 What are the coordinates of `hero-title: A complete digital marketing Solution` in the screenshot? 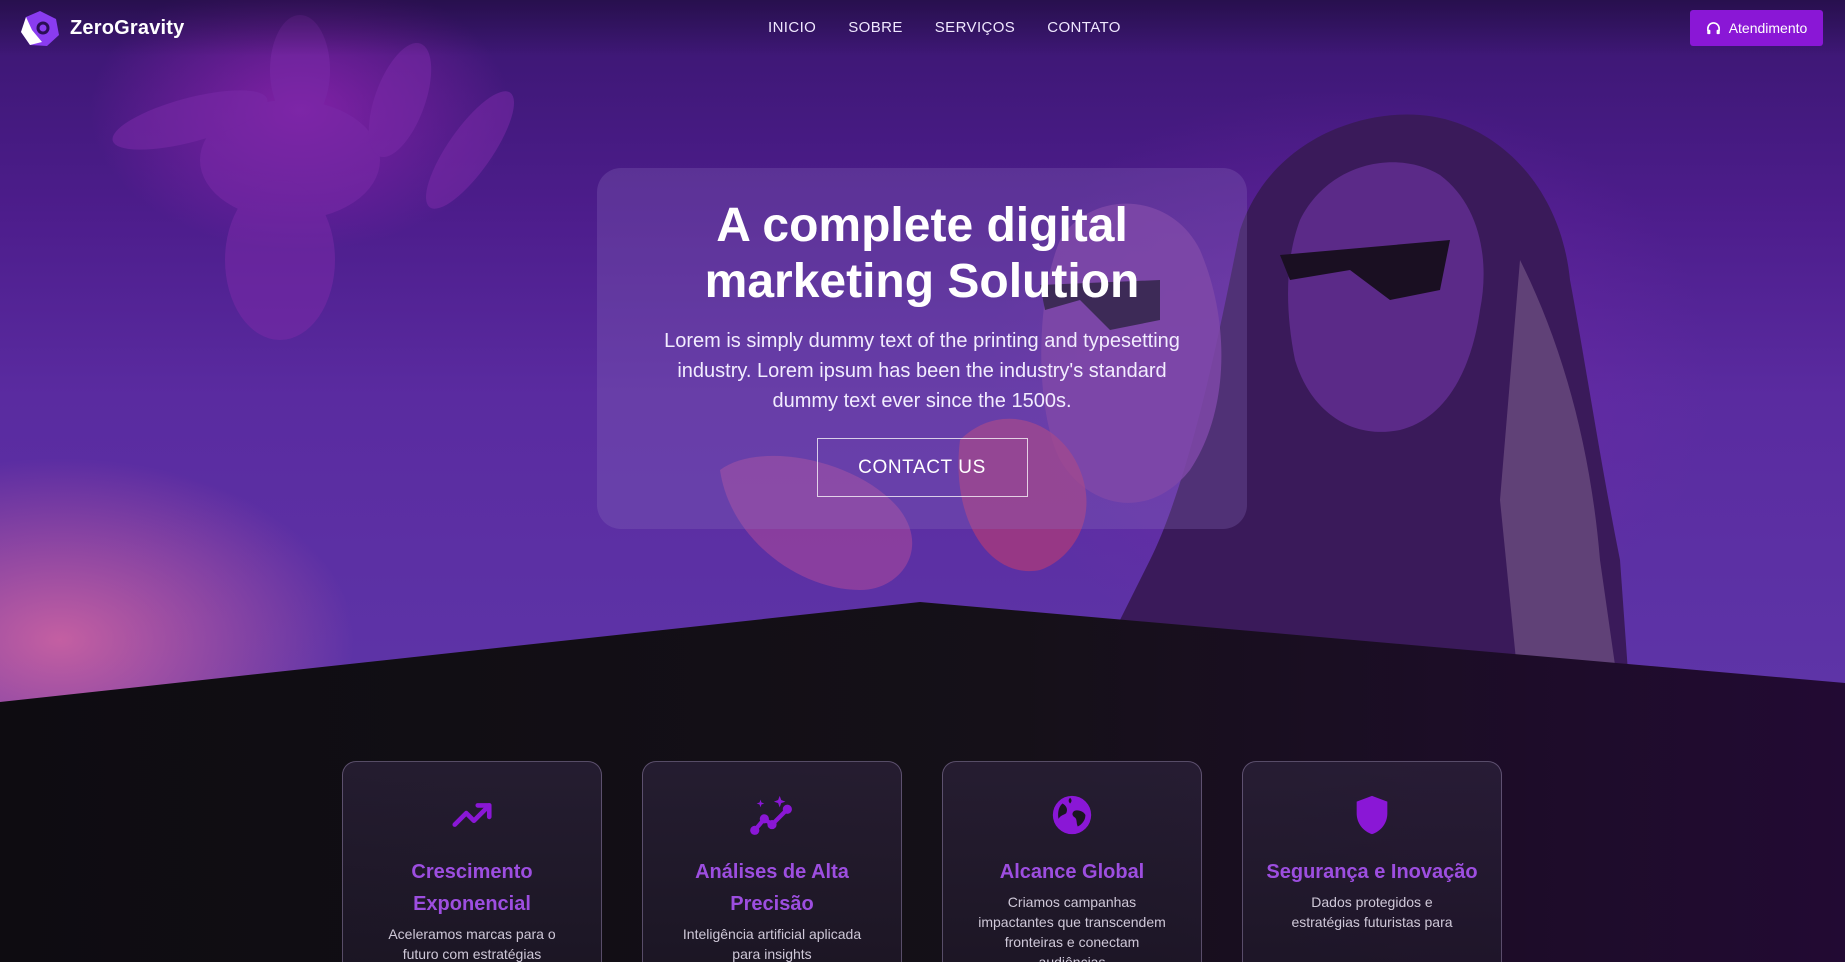 It's located at (922, 253).